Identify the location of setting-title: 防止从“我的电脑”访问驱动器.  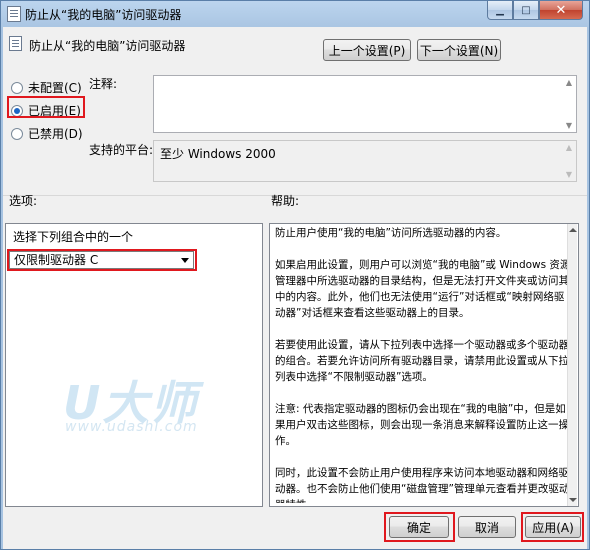
(107, 46).